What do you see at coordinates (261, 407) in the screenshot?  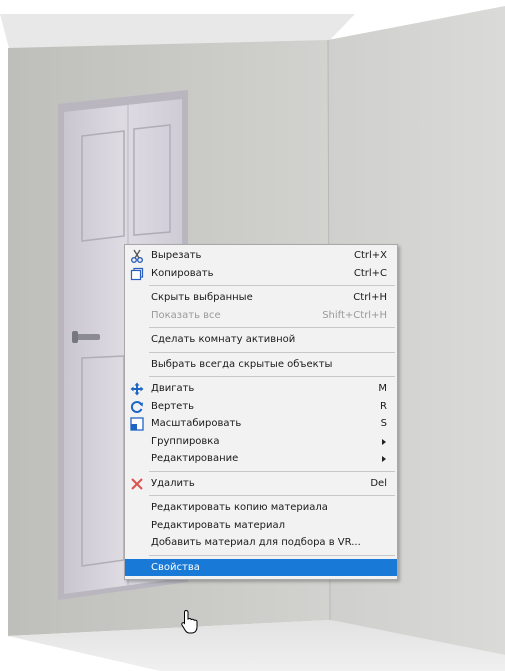 I see `menu-item-rotate: Вертеть R` at bounding box center [261, 407].